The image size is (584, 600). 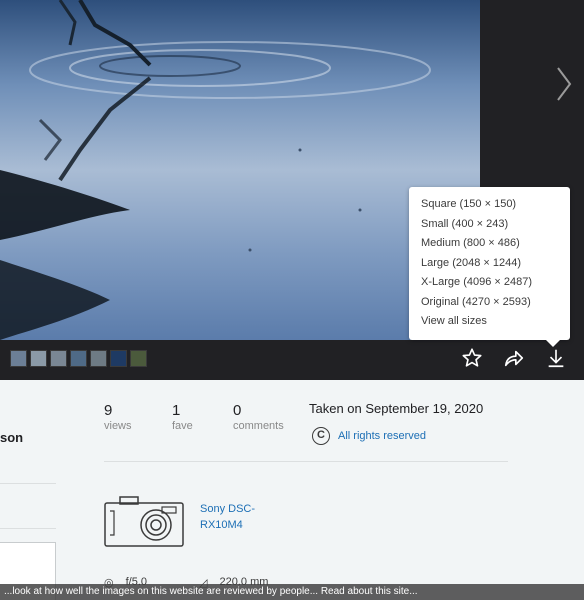 What do you see at coordinates (118, 417) in the screenshot?
I see `views-stat: 9 views` at bounding box center [118, 417].